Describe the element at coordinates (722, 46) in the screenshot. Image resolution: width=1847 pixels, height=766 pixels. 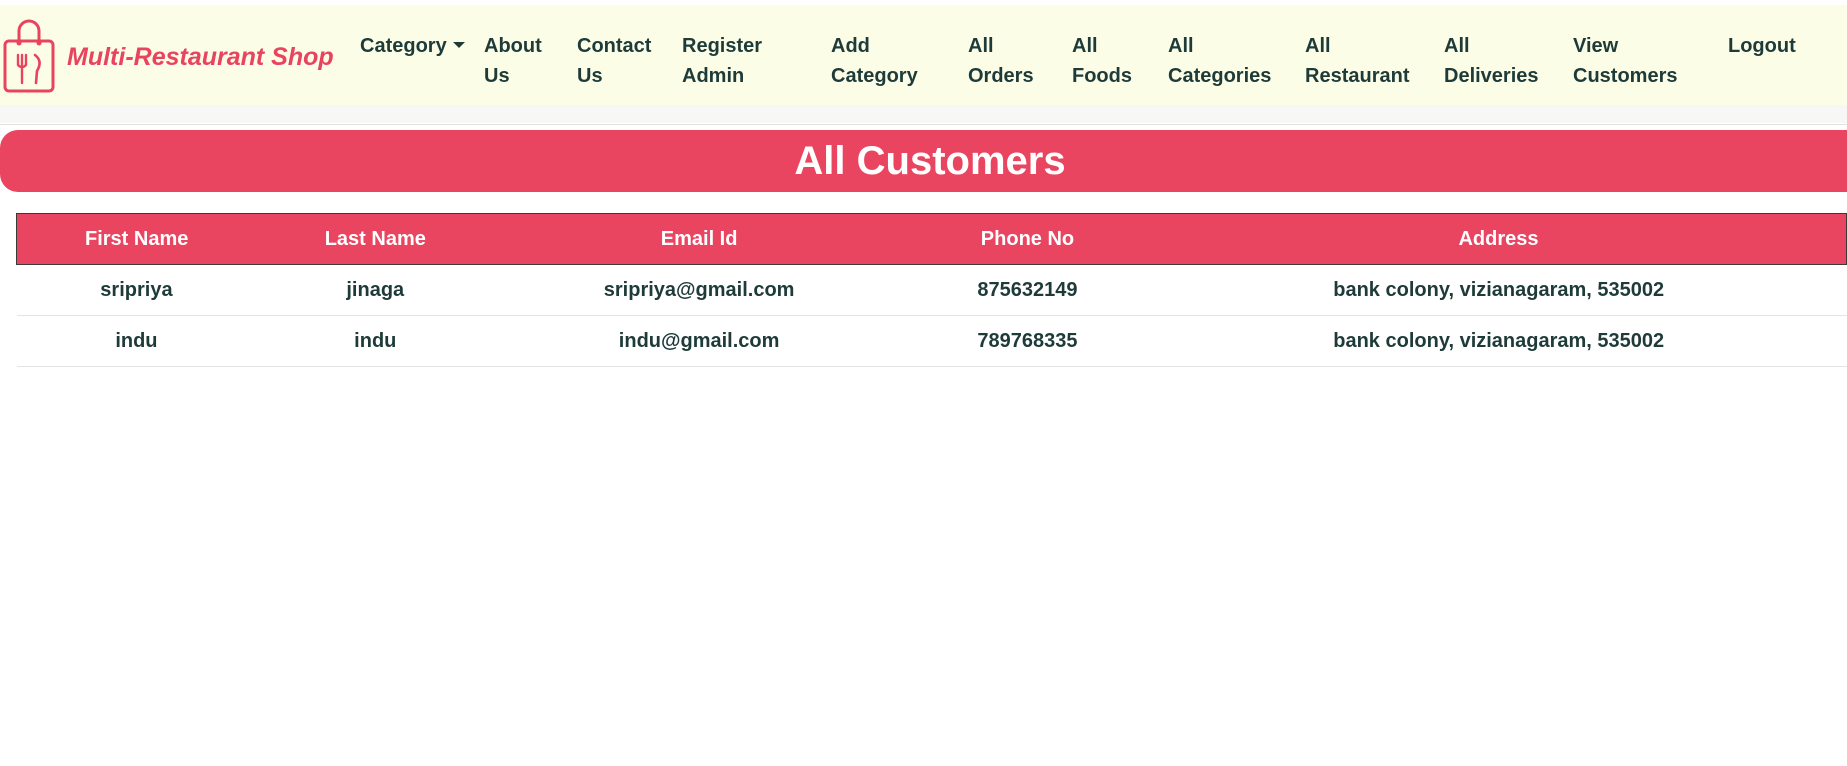
I see `nav-register-admin-line1: Register` at that location.